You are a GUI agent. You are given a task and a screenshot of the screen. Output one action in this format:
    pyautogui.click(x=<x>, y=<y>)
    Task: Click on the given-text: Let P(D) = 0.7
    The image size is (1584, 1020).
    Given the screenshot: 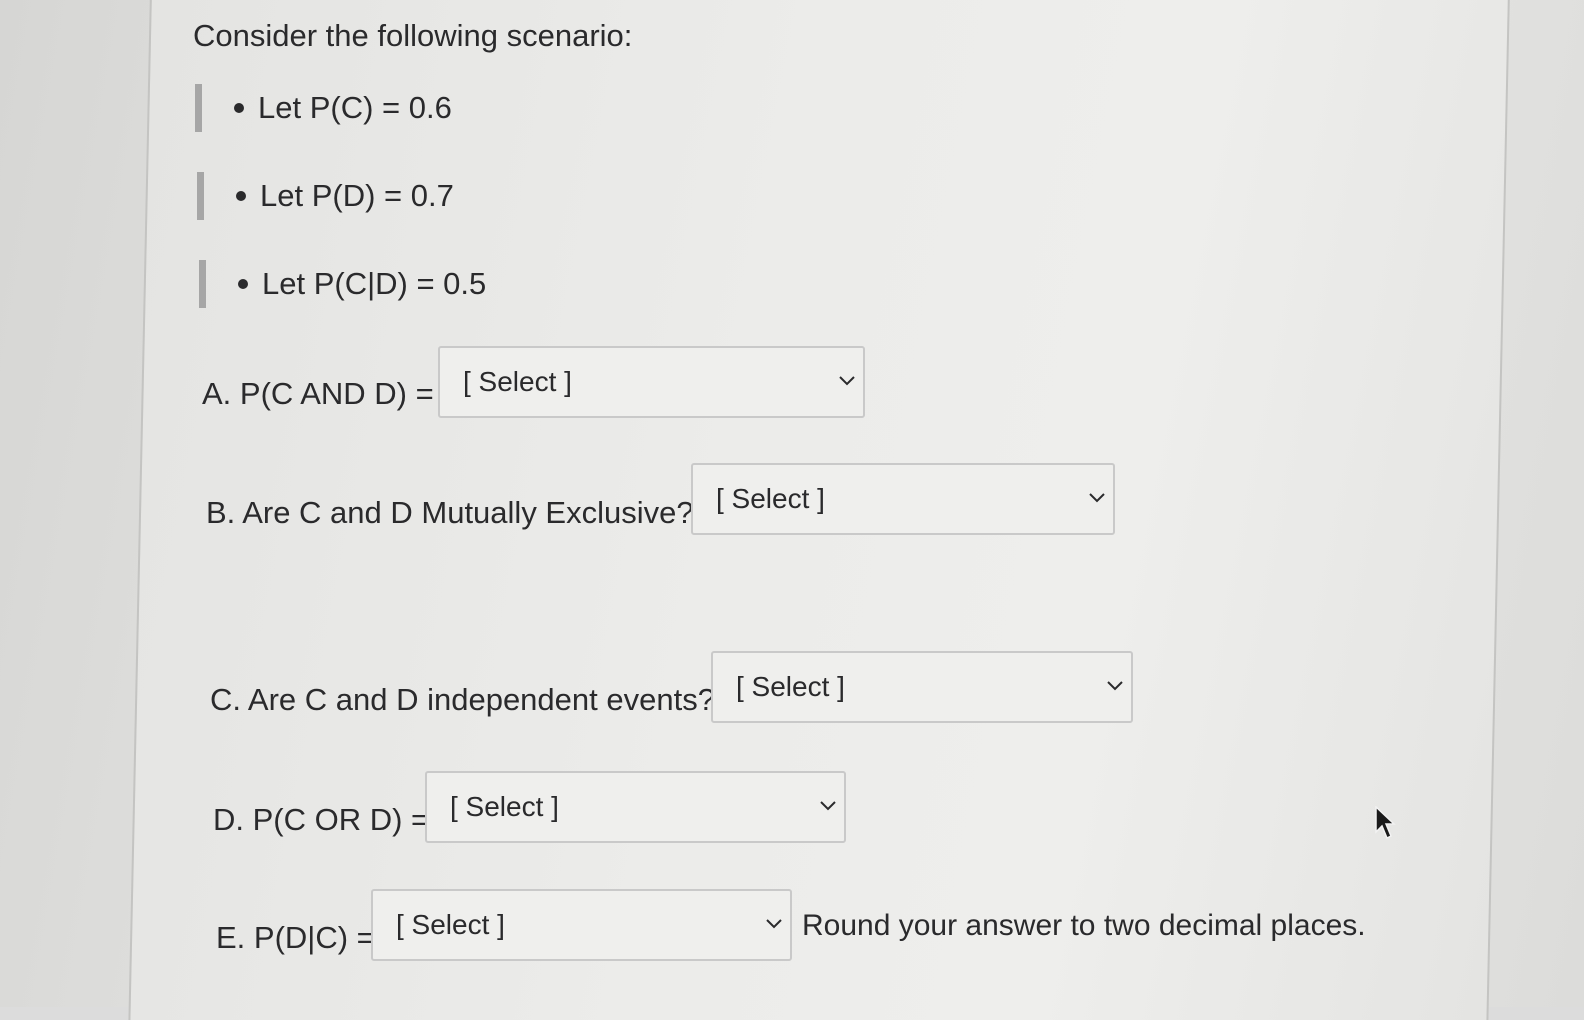 What is the action you would take?
    pyautogui.click(x=357, y=195)
    